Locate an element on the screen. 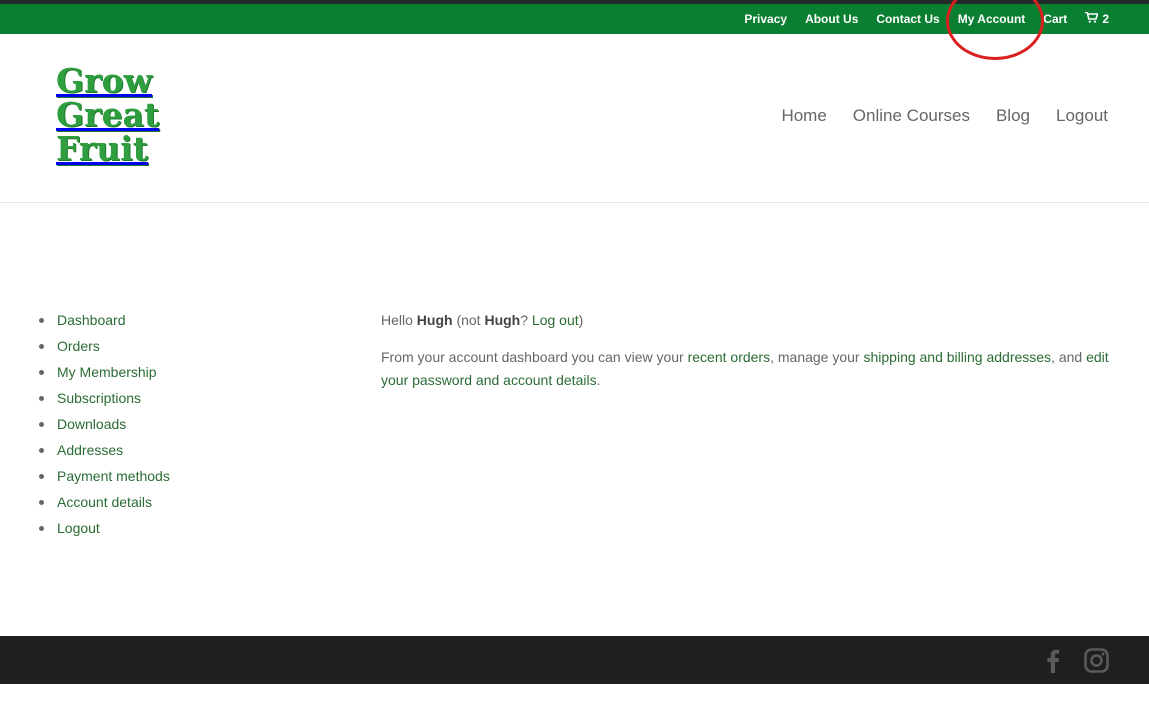 Image resolution: width=1149 pixels, height=723 pixels. intro-text: , manage your is located at coordinates (817, 357).